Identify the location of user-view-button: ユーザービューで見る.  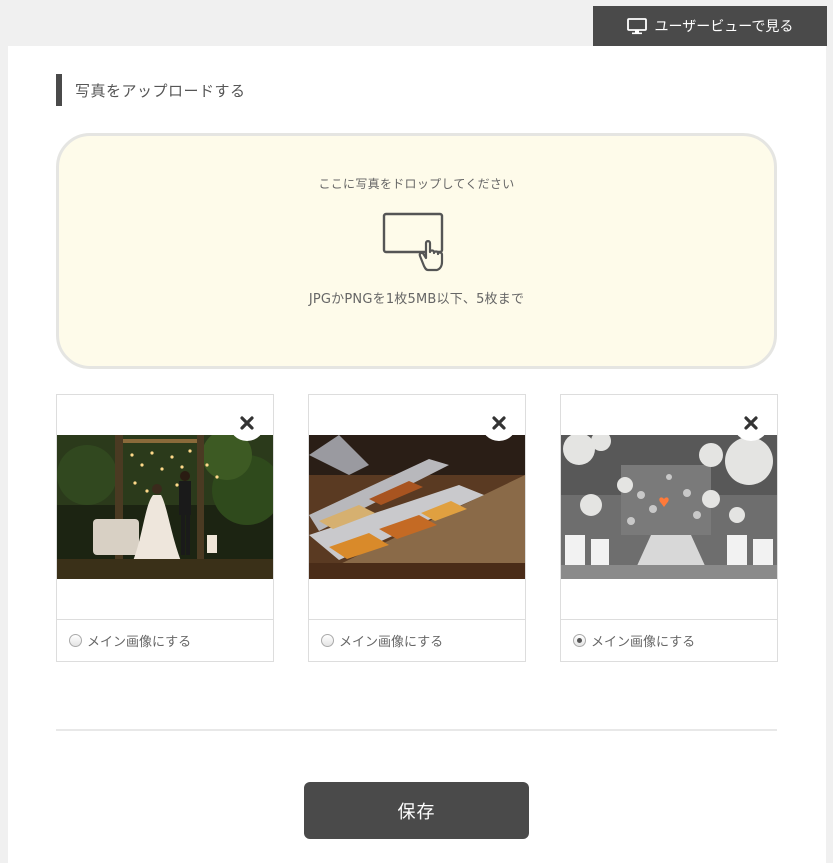
(710, 26).